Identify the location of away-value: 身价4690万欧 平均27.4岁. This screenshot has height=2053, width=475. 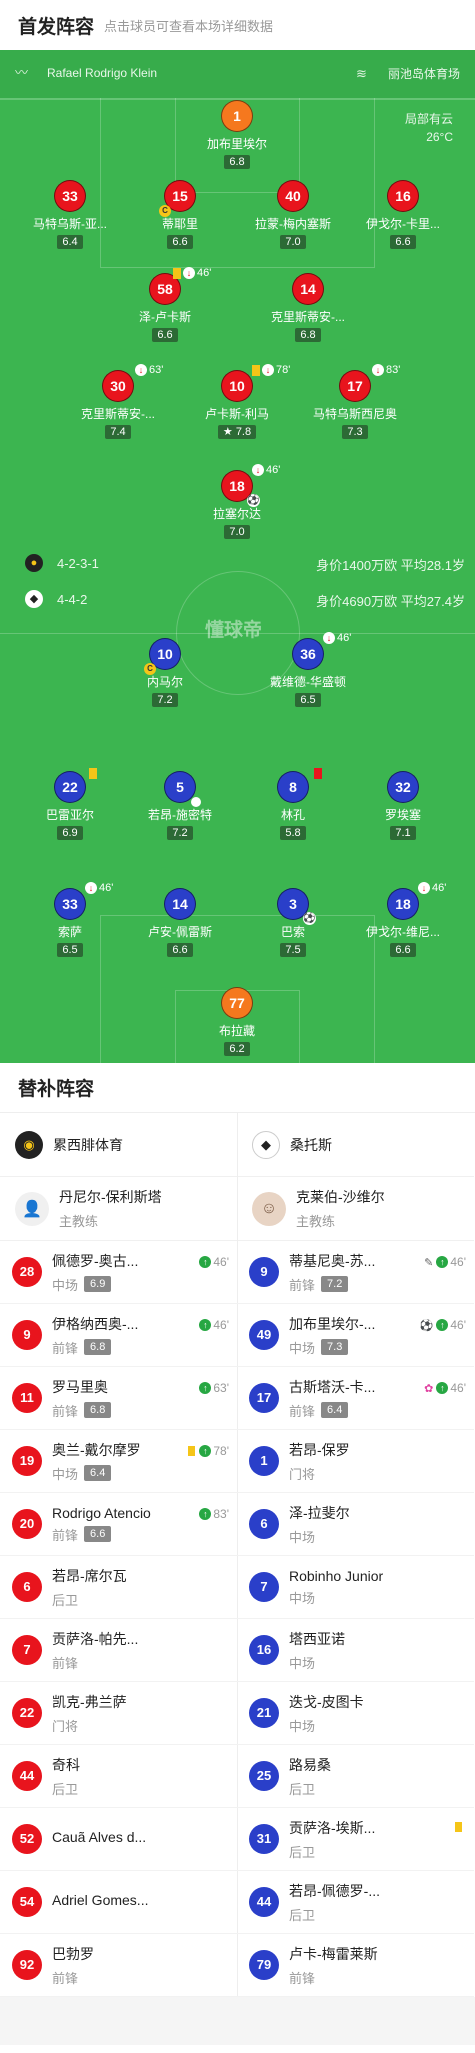
(390, 601).